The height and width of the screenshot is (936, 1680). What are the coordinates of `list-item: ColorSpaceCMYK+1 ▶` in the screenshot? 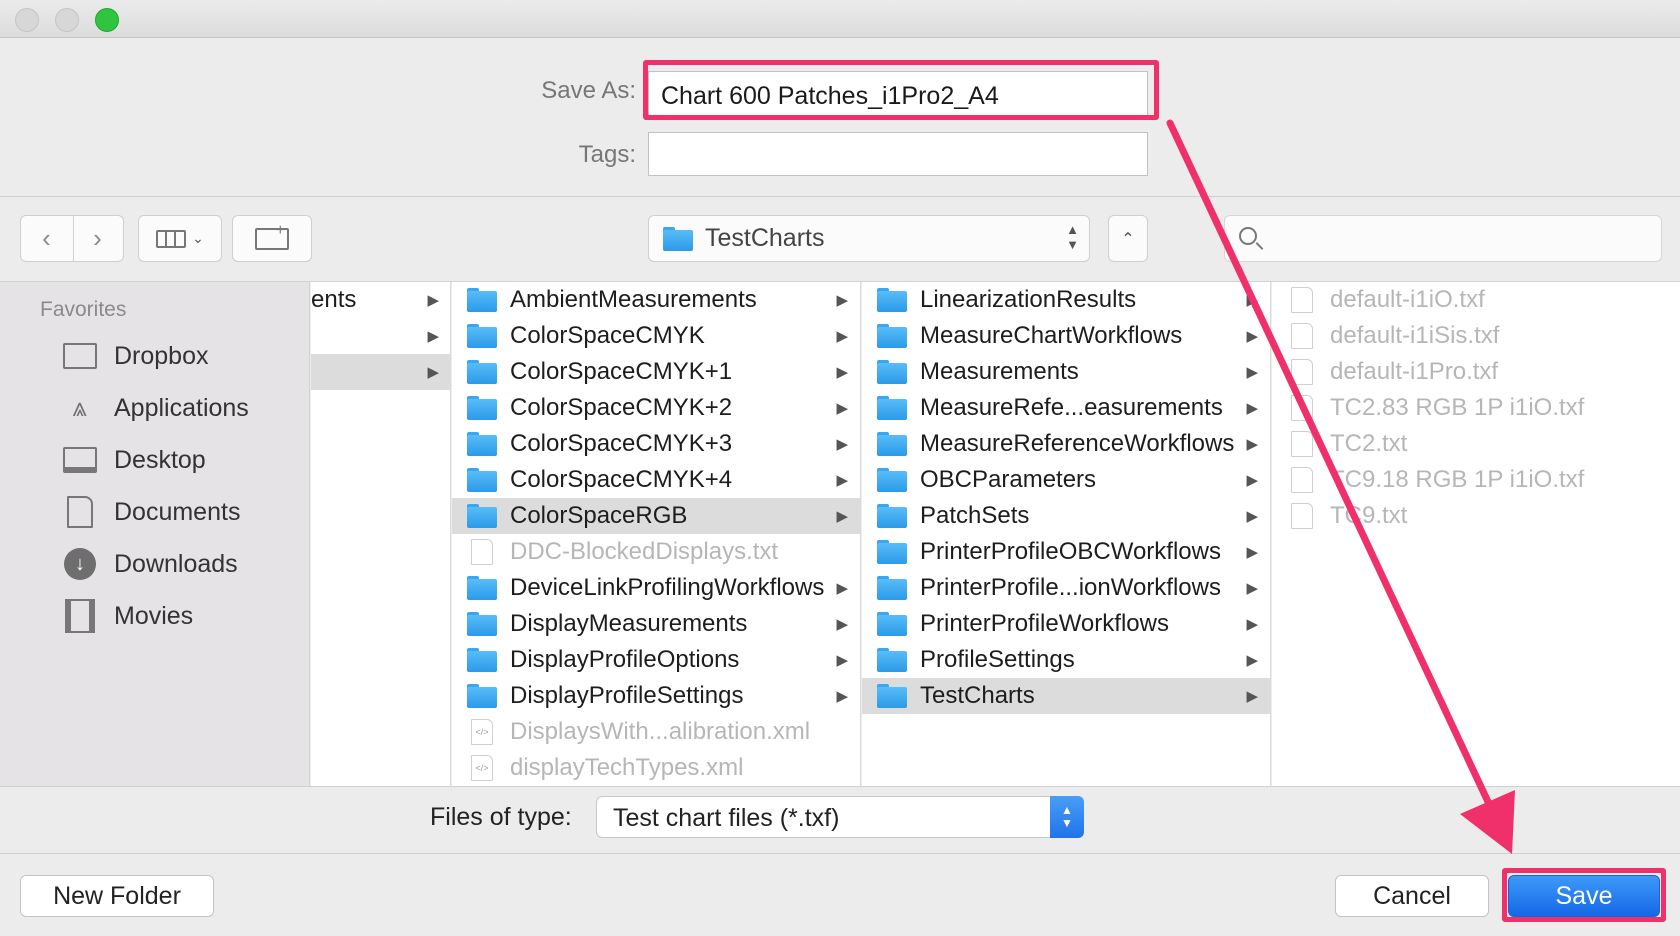 It's located at (656, 372).